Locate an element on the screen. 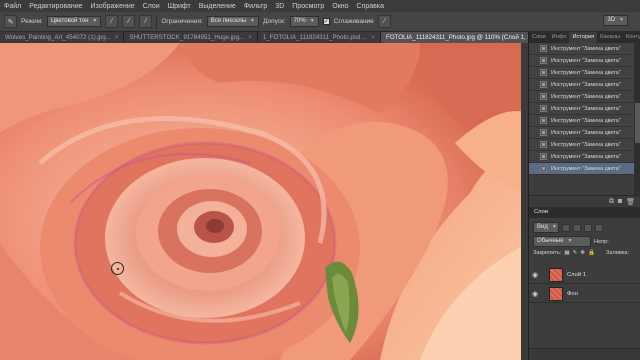 The image size is (640, 360). filter-pixel-icon is located at coordinates (566, 227).